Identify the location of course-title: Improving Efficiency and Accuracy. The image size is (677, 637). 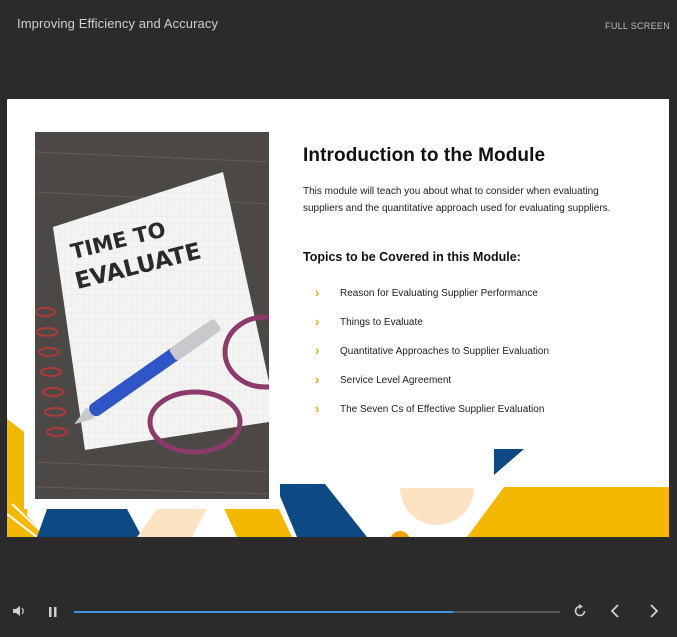
(118, 23).